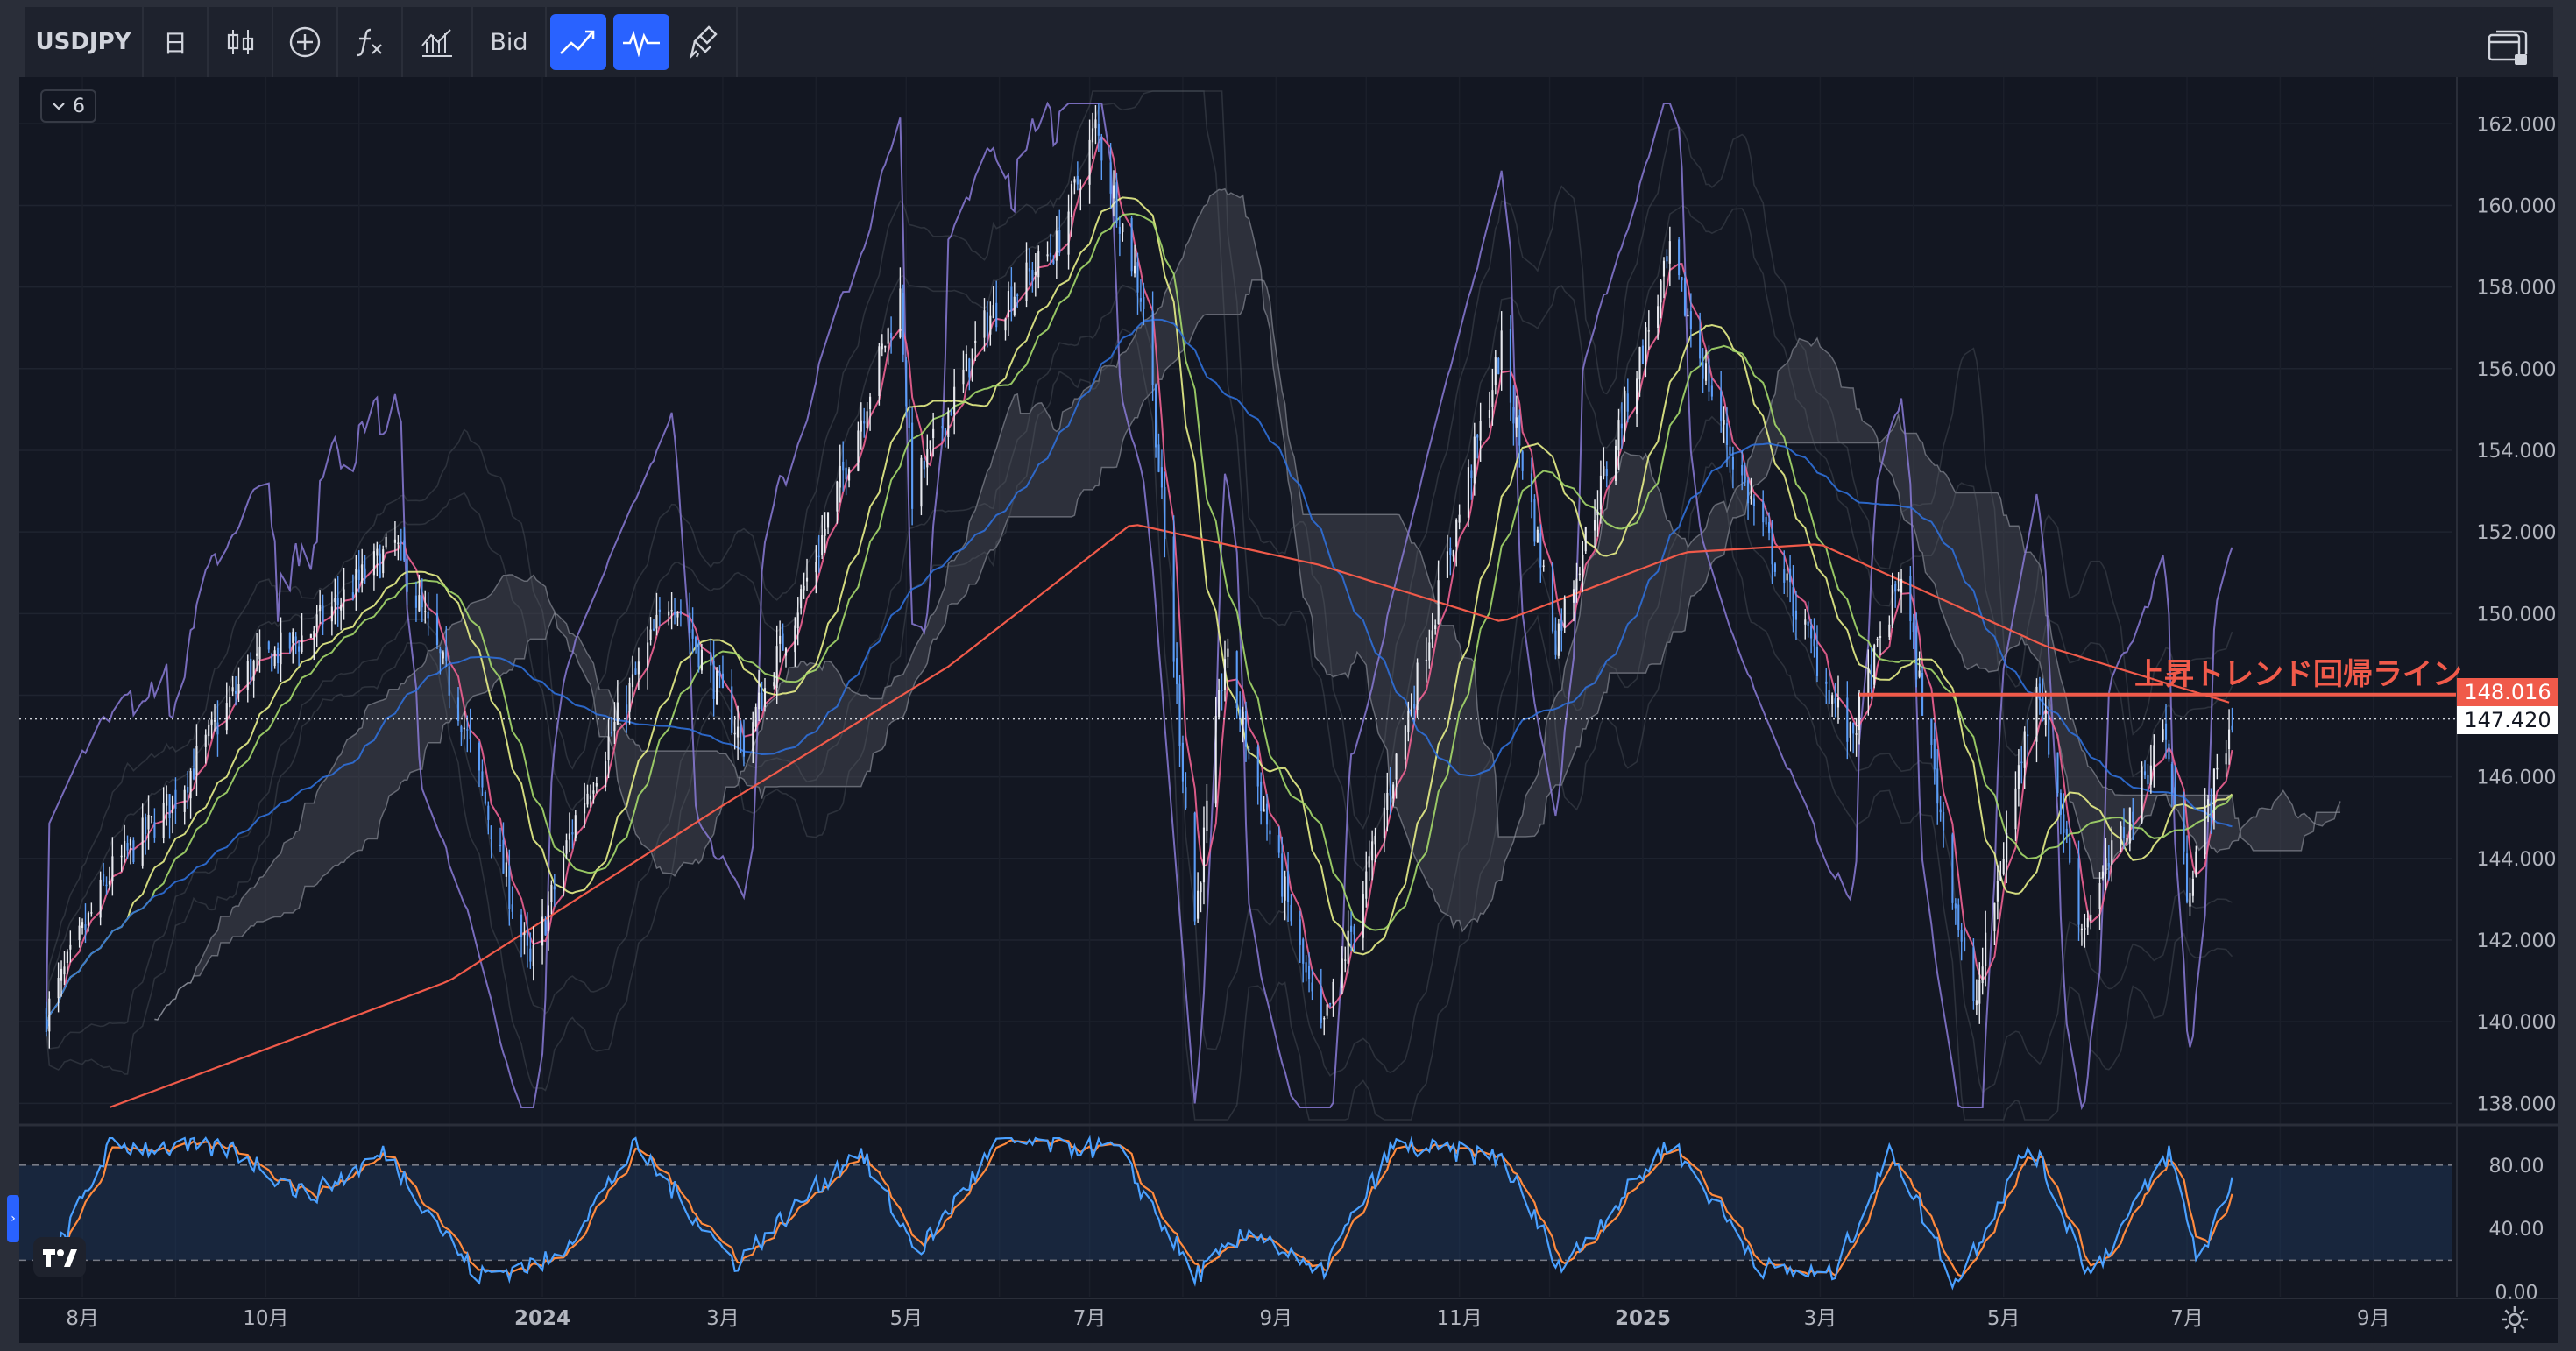 This screenshot has width=2576, height=1351. I want to click on x-tick-label: 7月, so click(1090, 1318).